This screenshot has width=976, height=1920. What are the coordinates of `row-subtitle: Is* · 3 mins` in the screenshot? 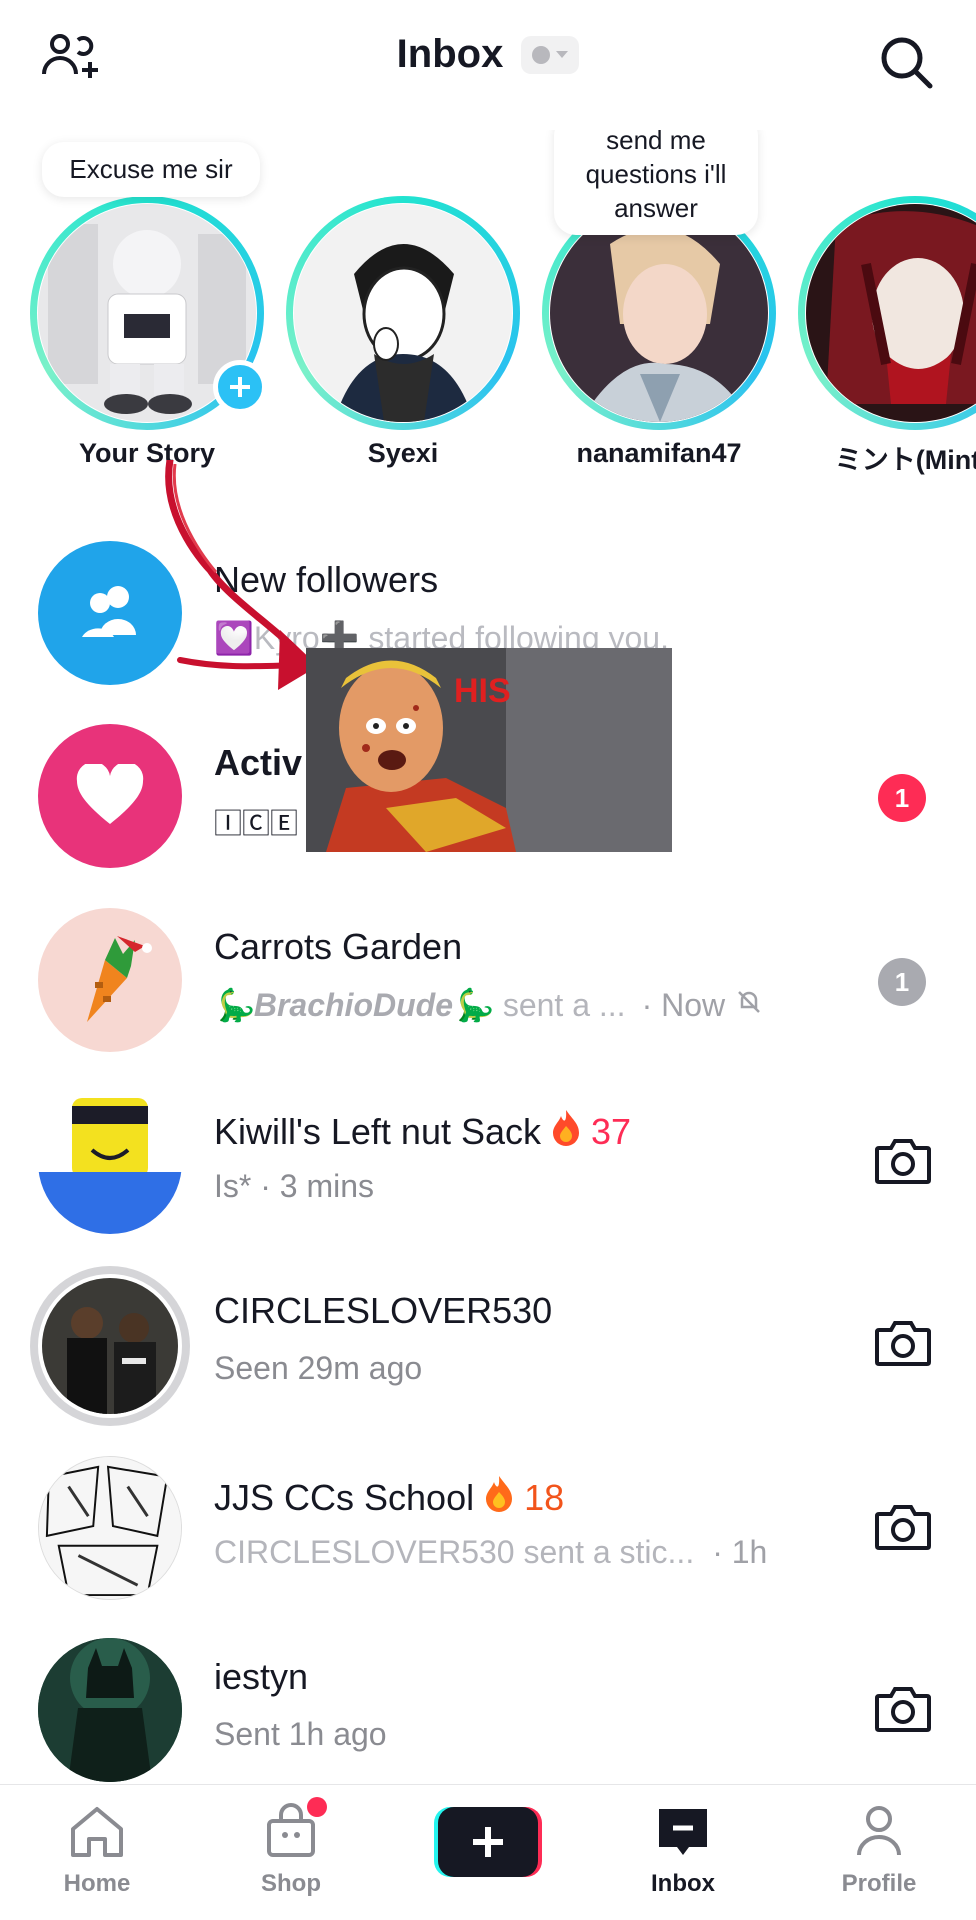 It's located at (294, 1186).